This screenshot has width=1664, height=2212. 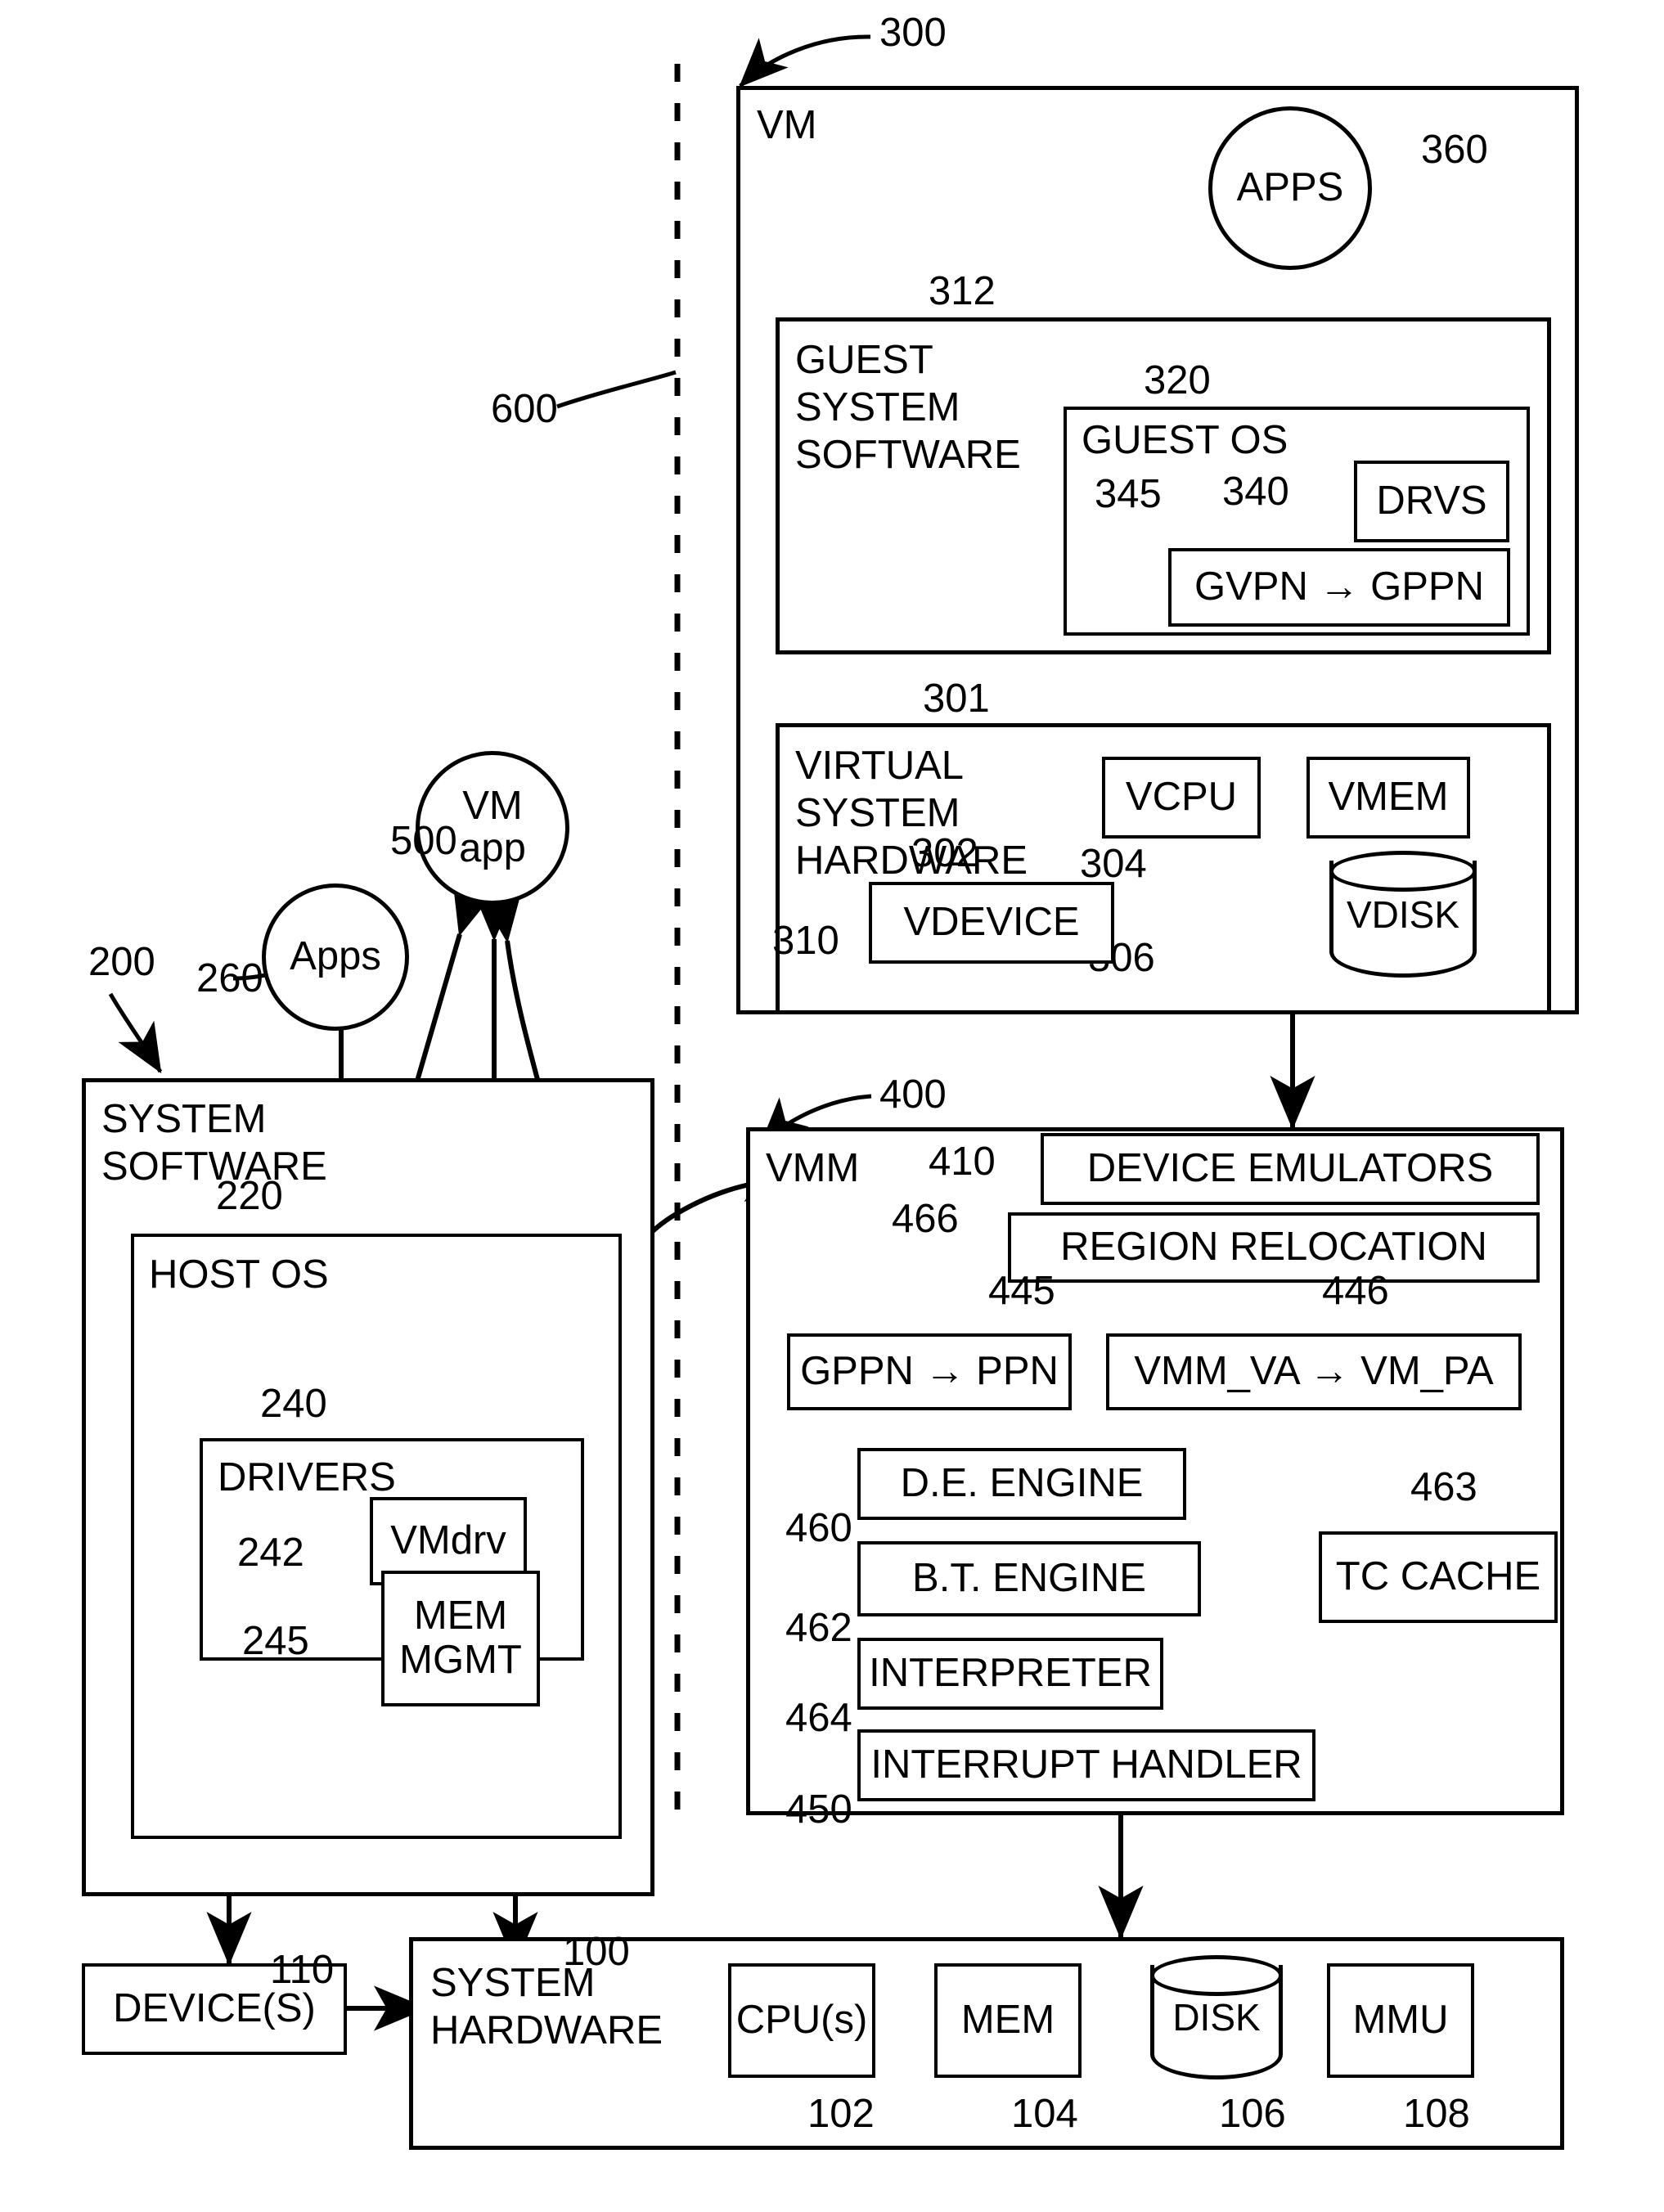 What do you see at coordinates (1339, 587) in the screenshot?
I see `gvpn-gppn-box: GVPN → GPPN` at bounding box center [1339, 587].